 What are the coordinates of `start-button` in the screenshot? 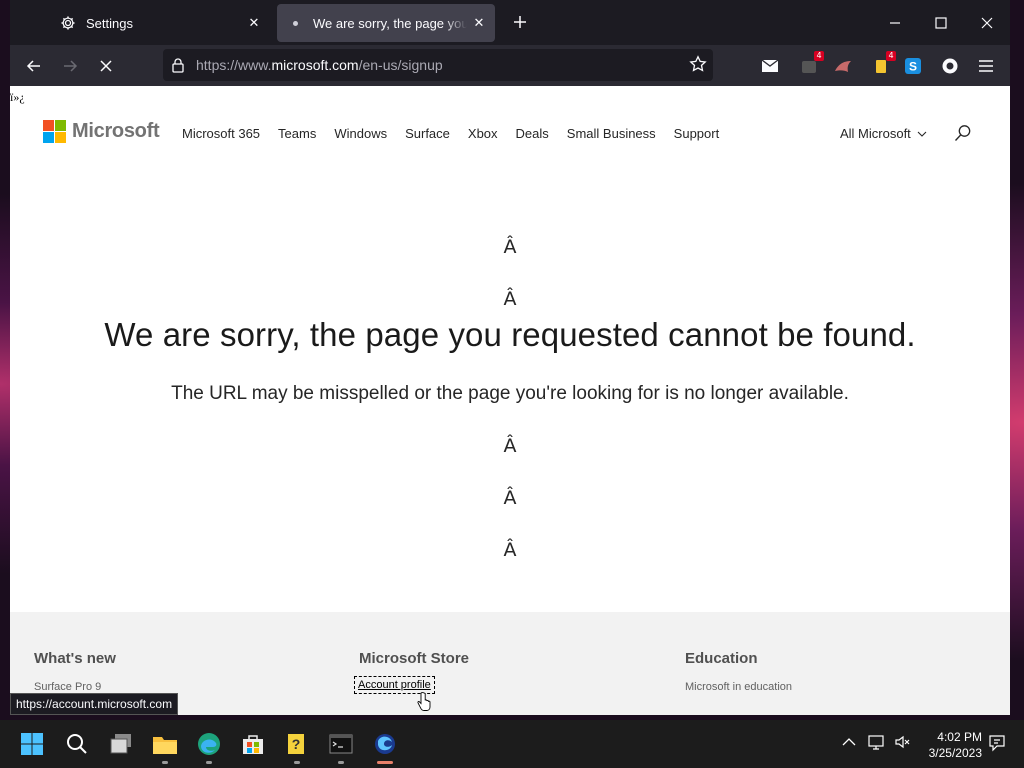 It's located at (32, 744).